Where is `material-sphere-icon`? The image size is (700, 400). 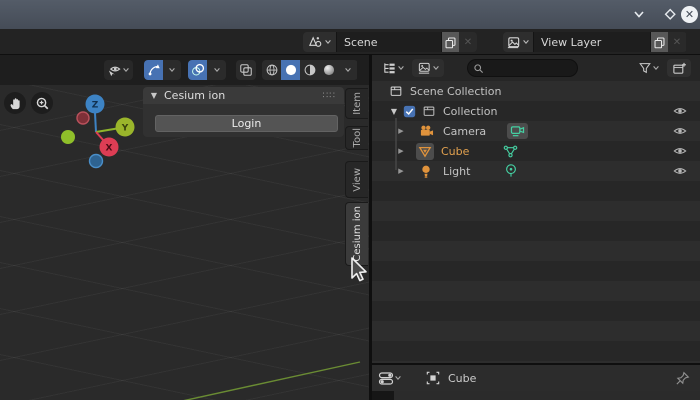
material-sphere-icon is located at coordinates (309, 70).